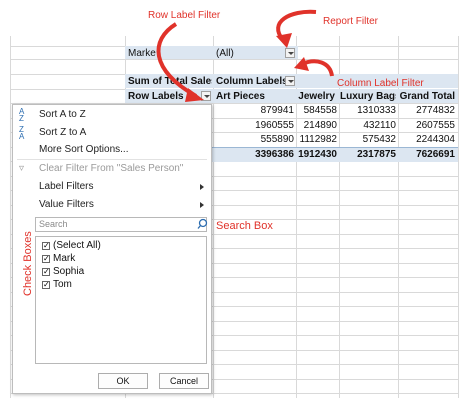 The width and height of the screenshot is (473, 407). What do you see at coordinates (121, 300) in the screenshot?
I see `checkbox-list: ✓ (Select All) ✓ Mark ✓ Sophia ✓ Tom` at bounding box center [121, 300].